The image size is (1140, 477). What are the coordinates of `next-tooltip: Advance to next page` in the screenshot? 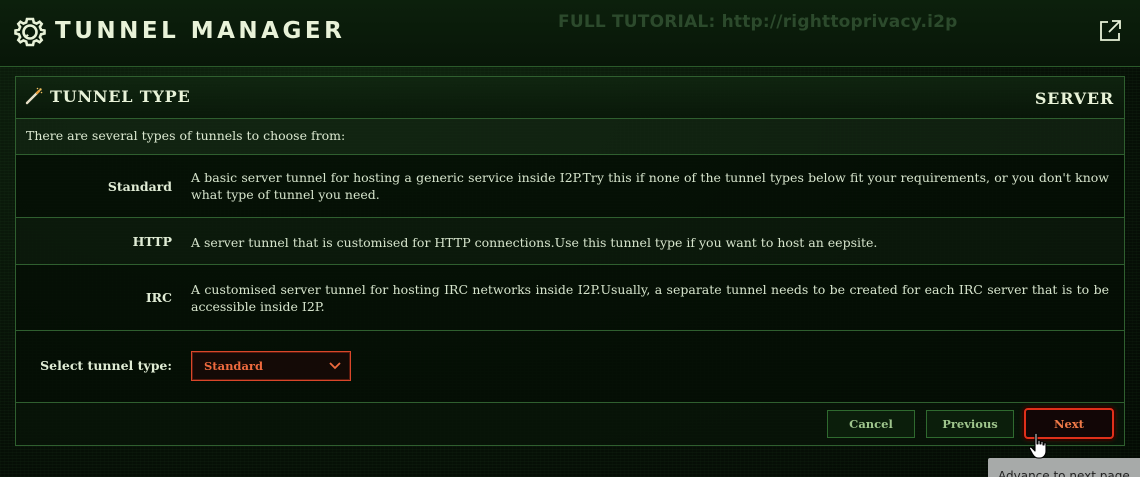 It's located at (1064, 467).